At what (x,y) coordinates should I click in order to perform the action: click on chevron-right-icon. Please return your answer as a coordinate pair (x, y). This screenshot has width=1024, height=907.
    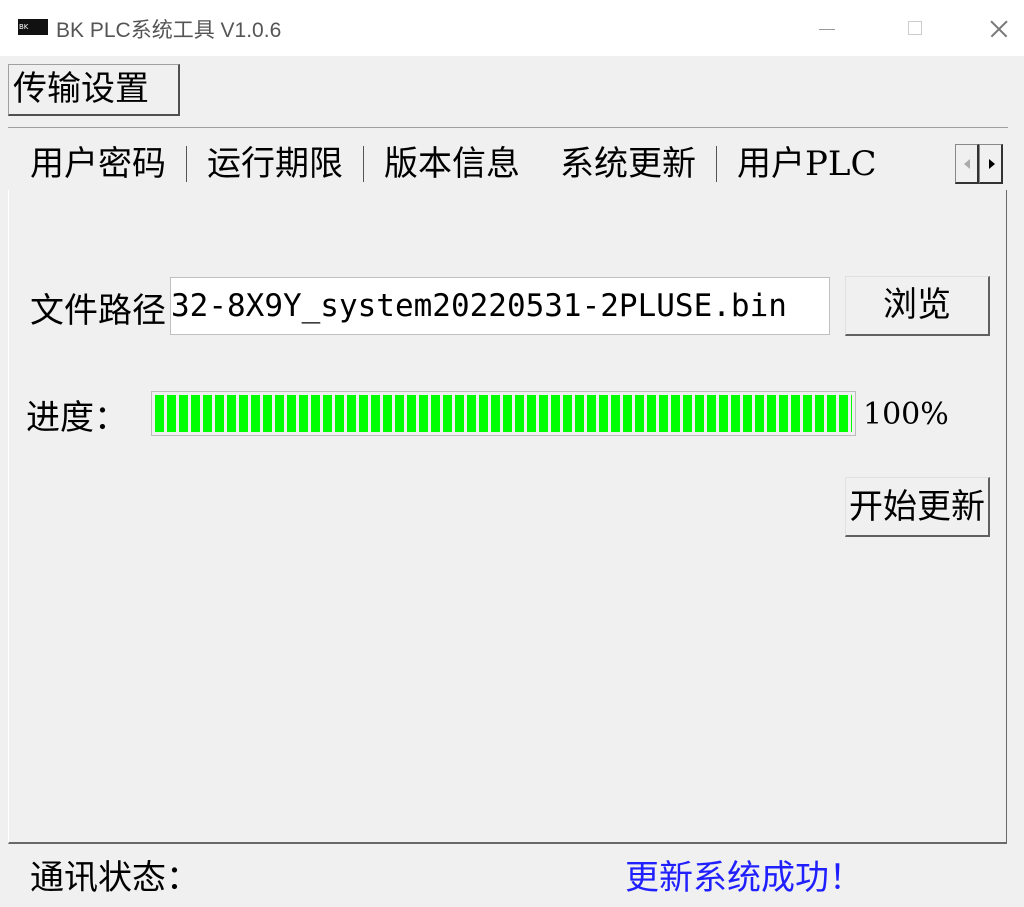
    Looking at the image, I should click on (991, 164).